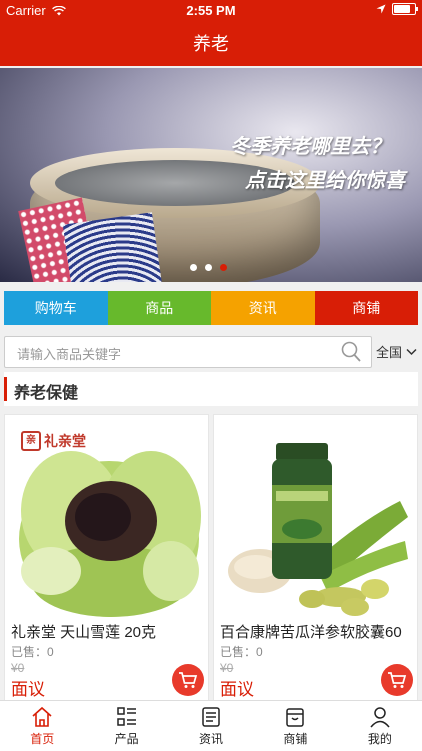  I want to click on location-arrow-icon, so click(381, 9).